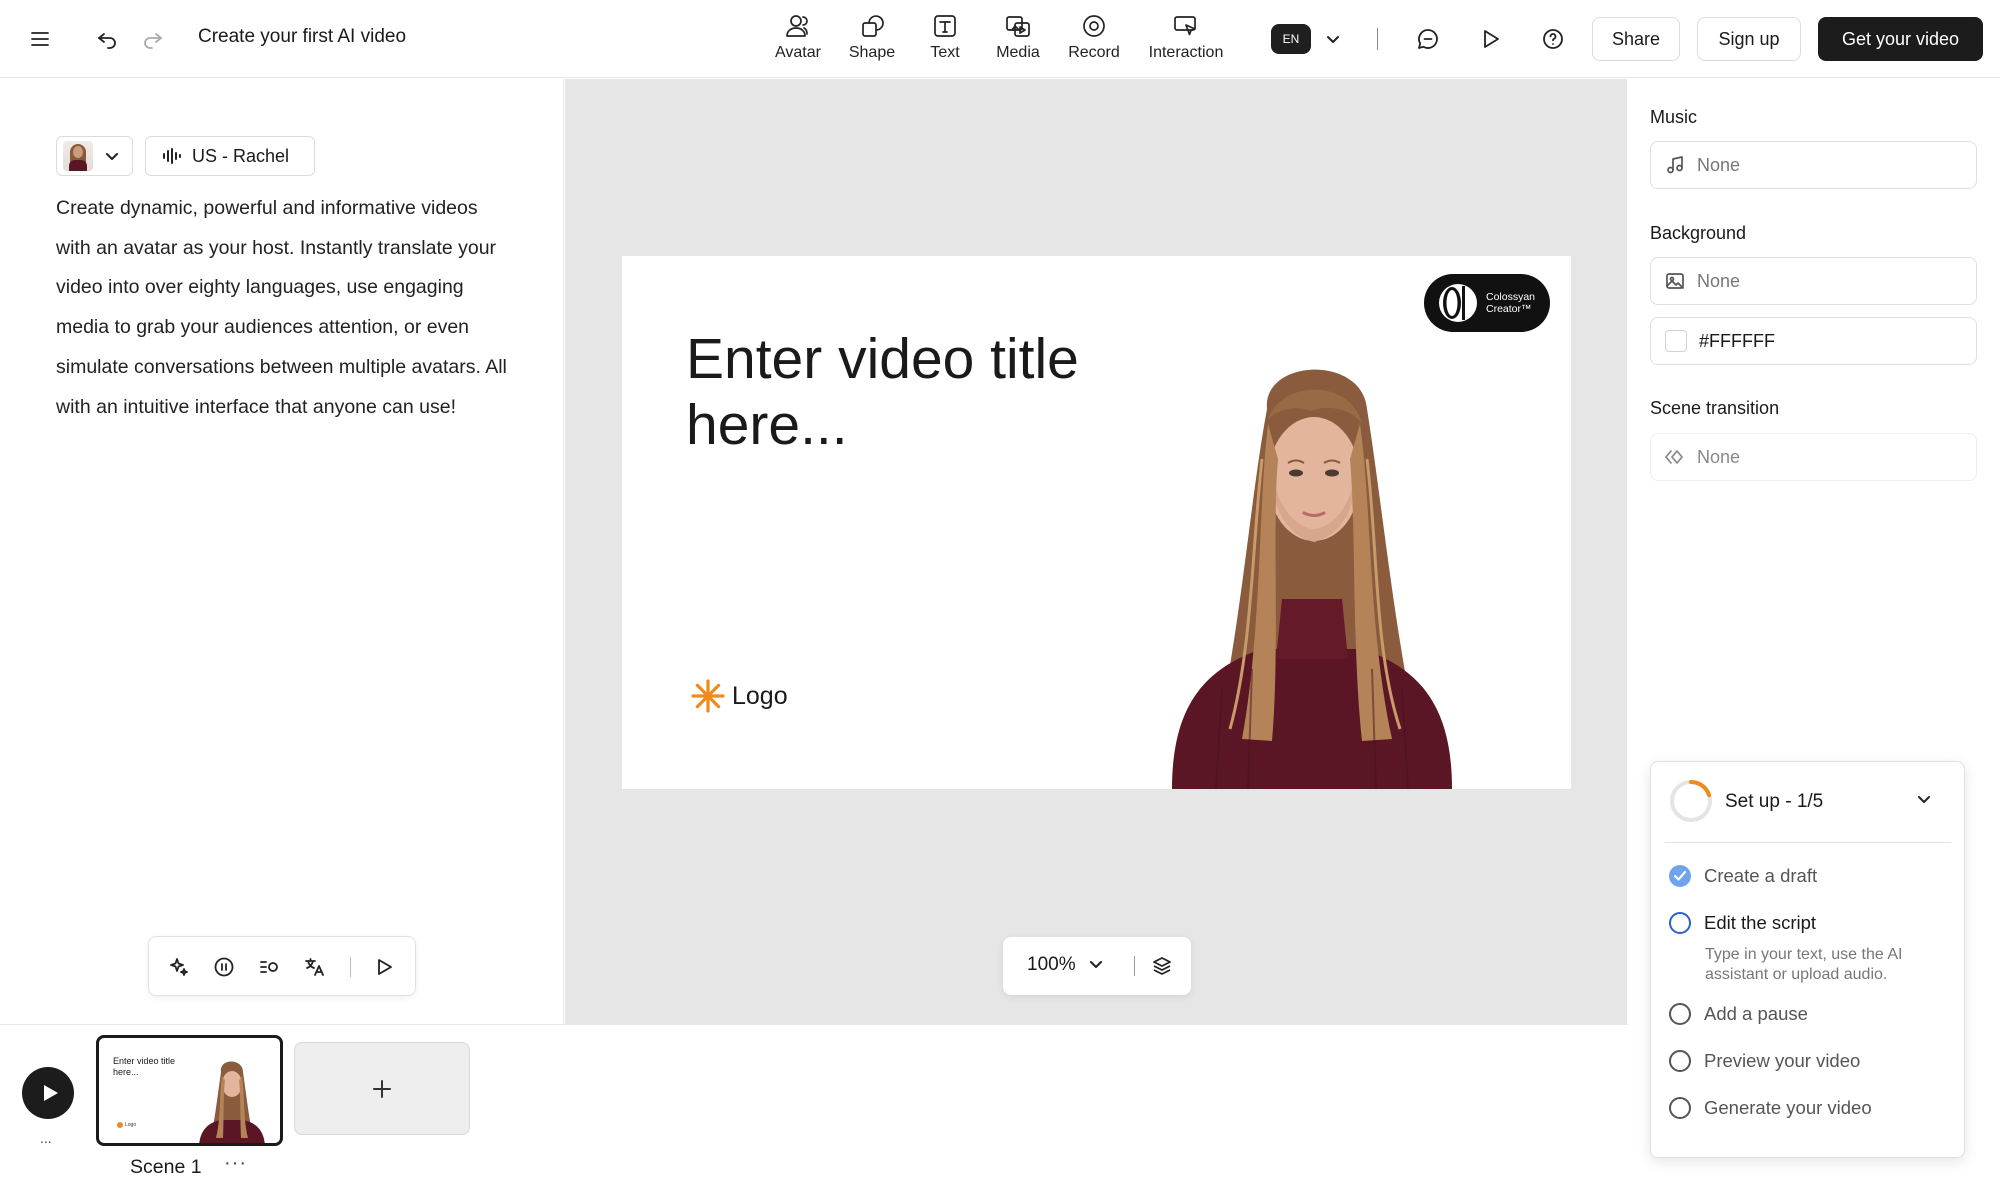 This screenshot has height=1191, width=2000. What do you see at coordinates (1813, 341) in the screenshot?
I see `background-color-field: #FFFFFF` at bounding box center [1813, 341].